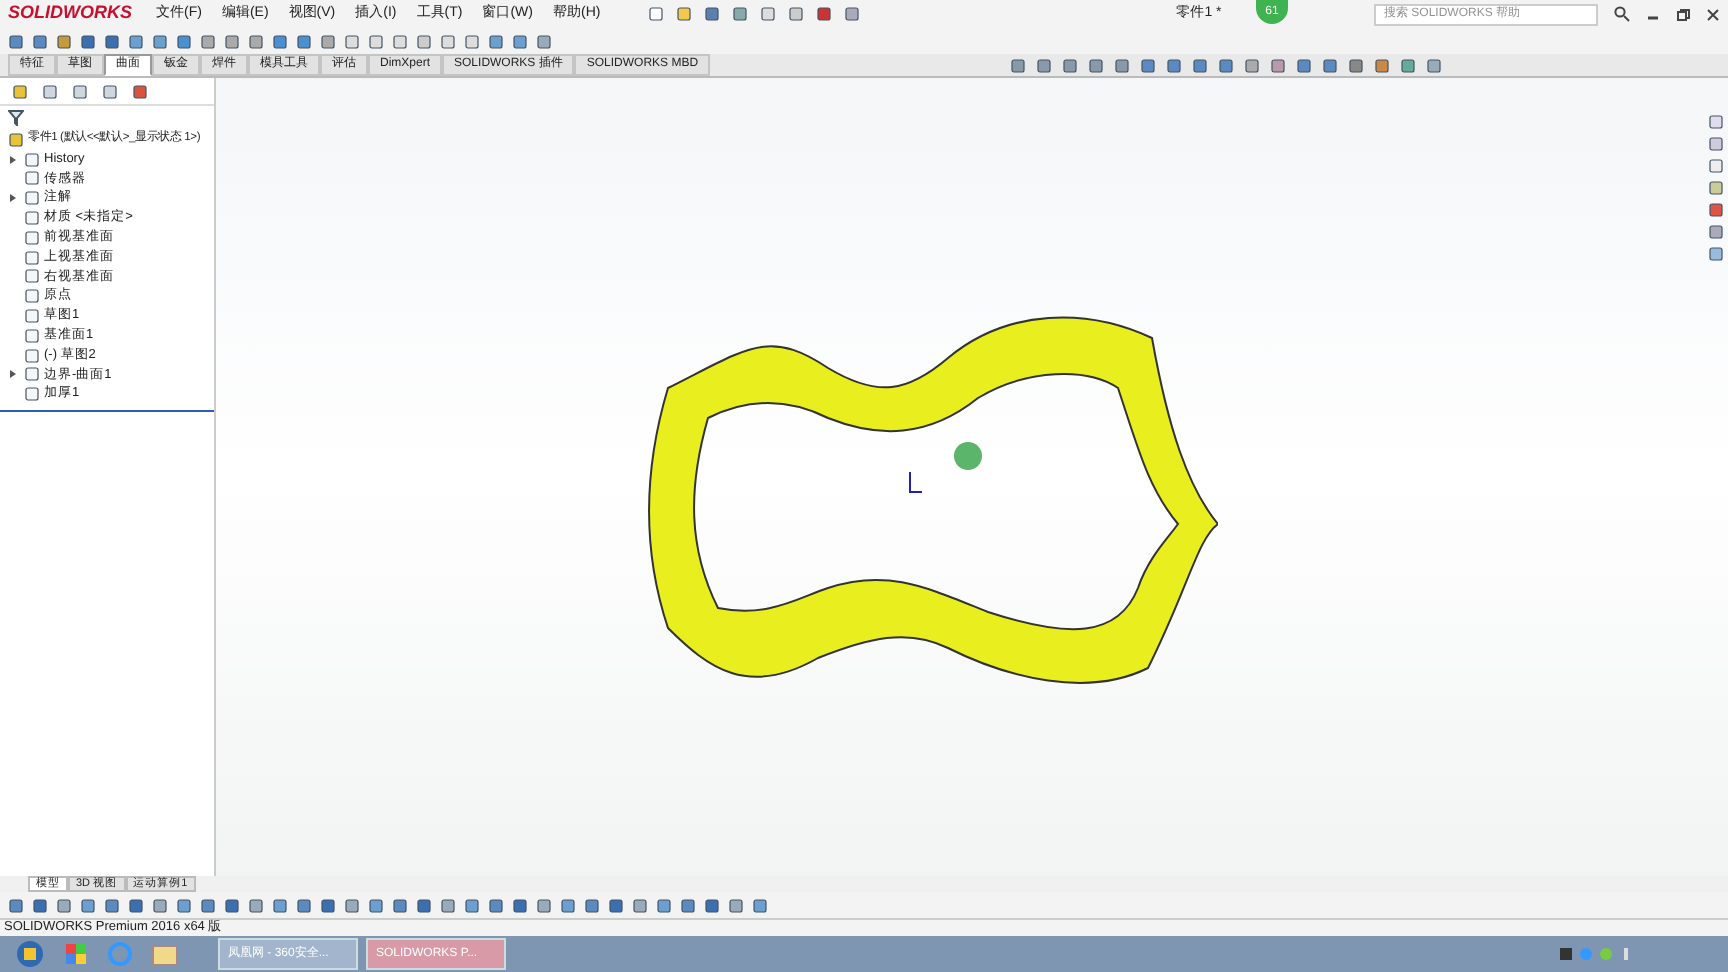 The width and height of the screenshot is (1728, 972). I want to click on close-icon, so click(1713, 14).